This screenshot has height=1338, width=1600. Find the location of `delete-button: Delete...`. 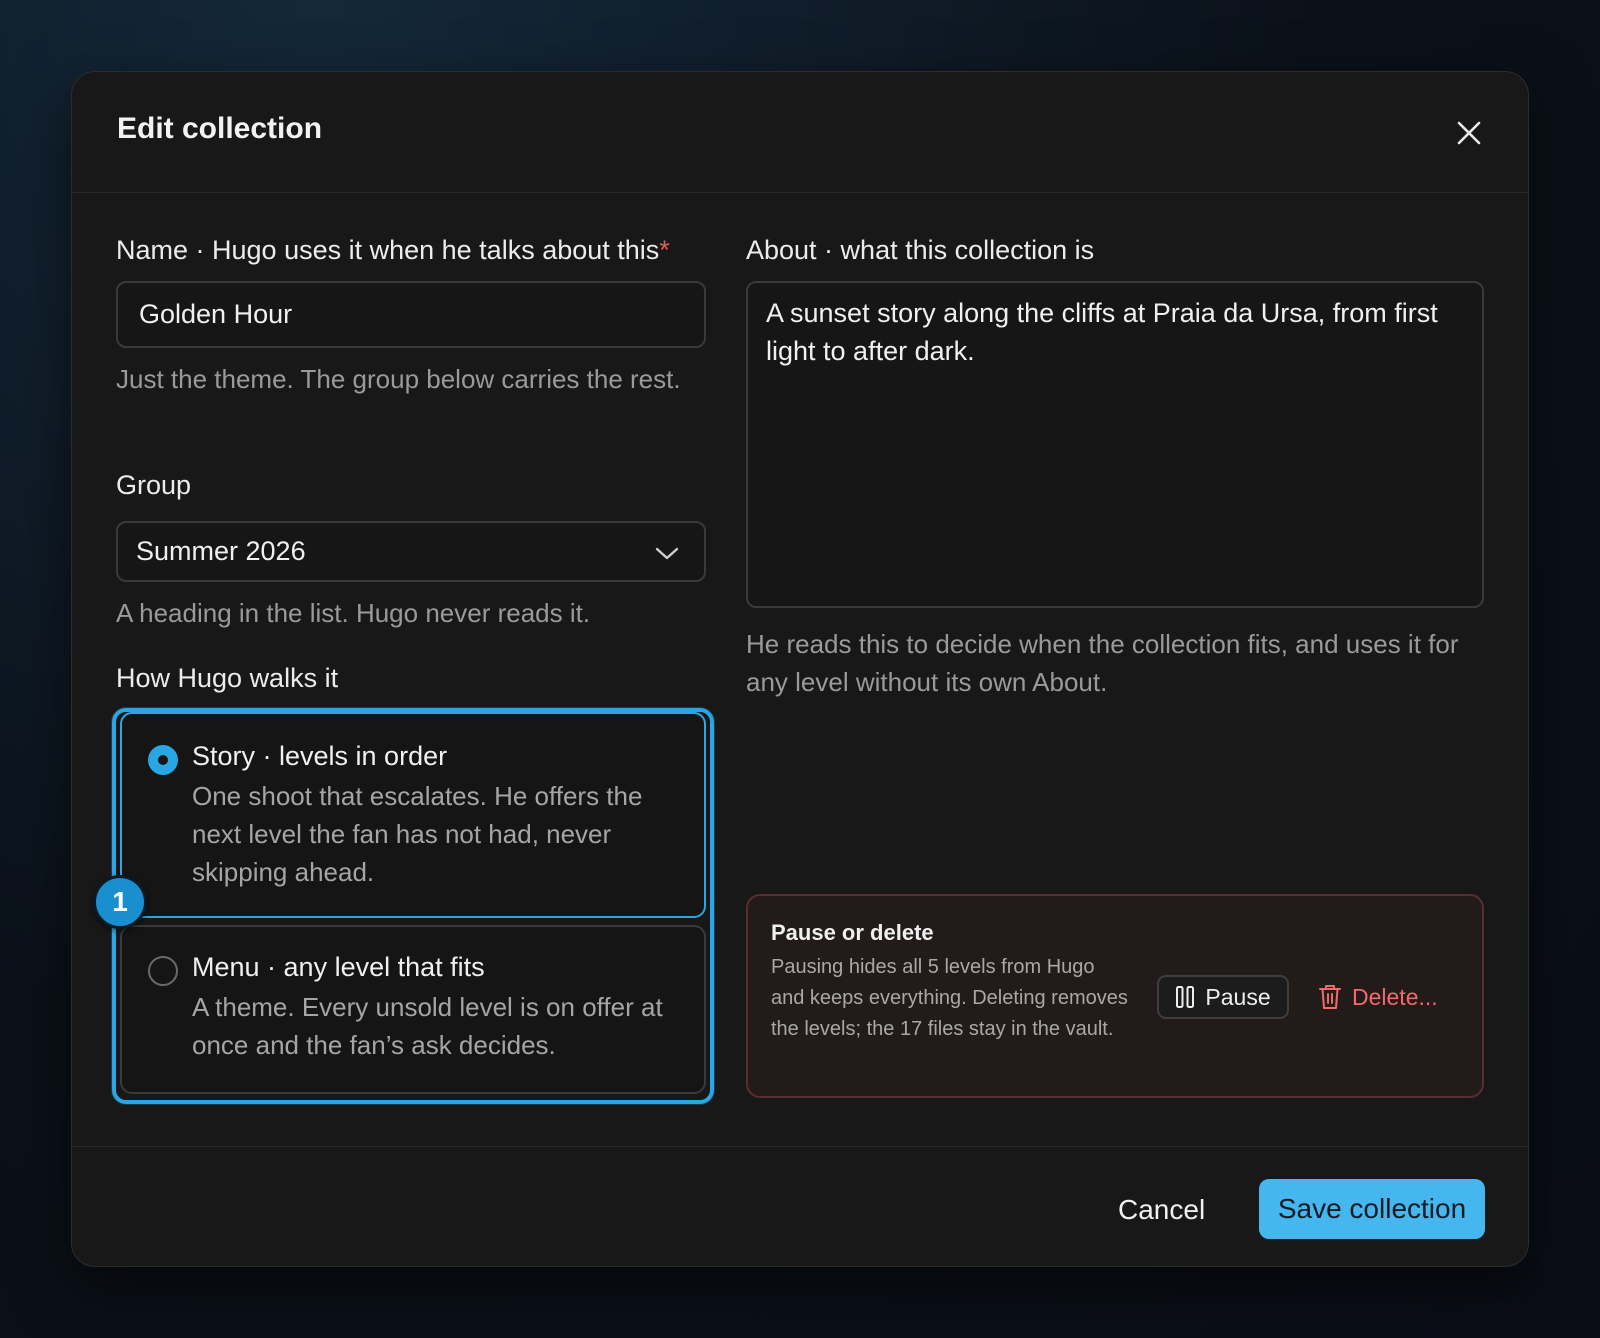

delete-button: Delete... is located at coordinates (1378, 997).